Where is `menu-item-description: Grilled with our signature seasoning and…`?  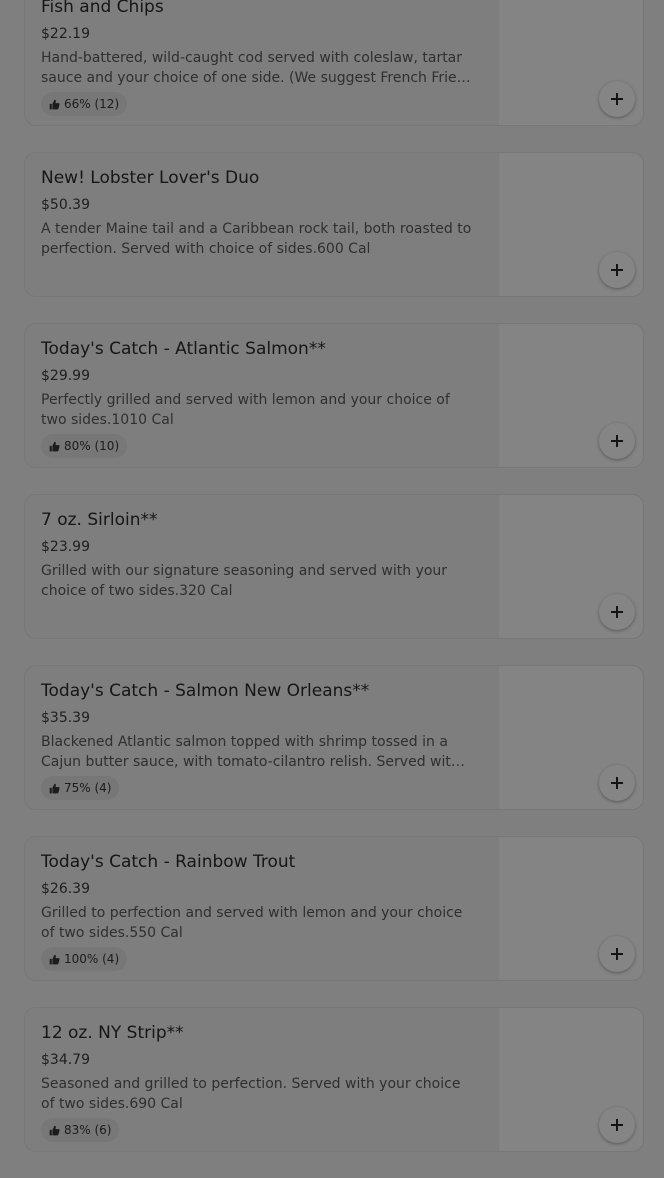
menu-item-description: Grilled with our signature seasoning and… is located at coordinates (244, 581).